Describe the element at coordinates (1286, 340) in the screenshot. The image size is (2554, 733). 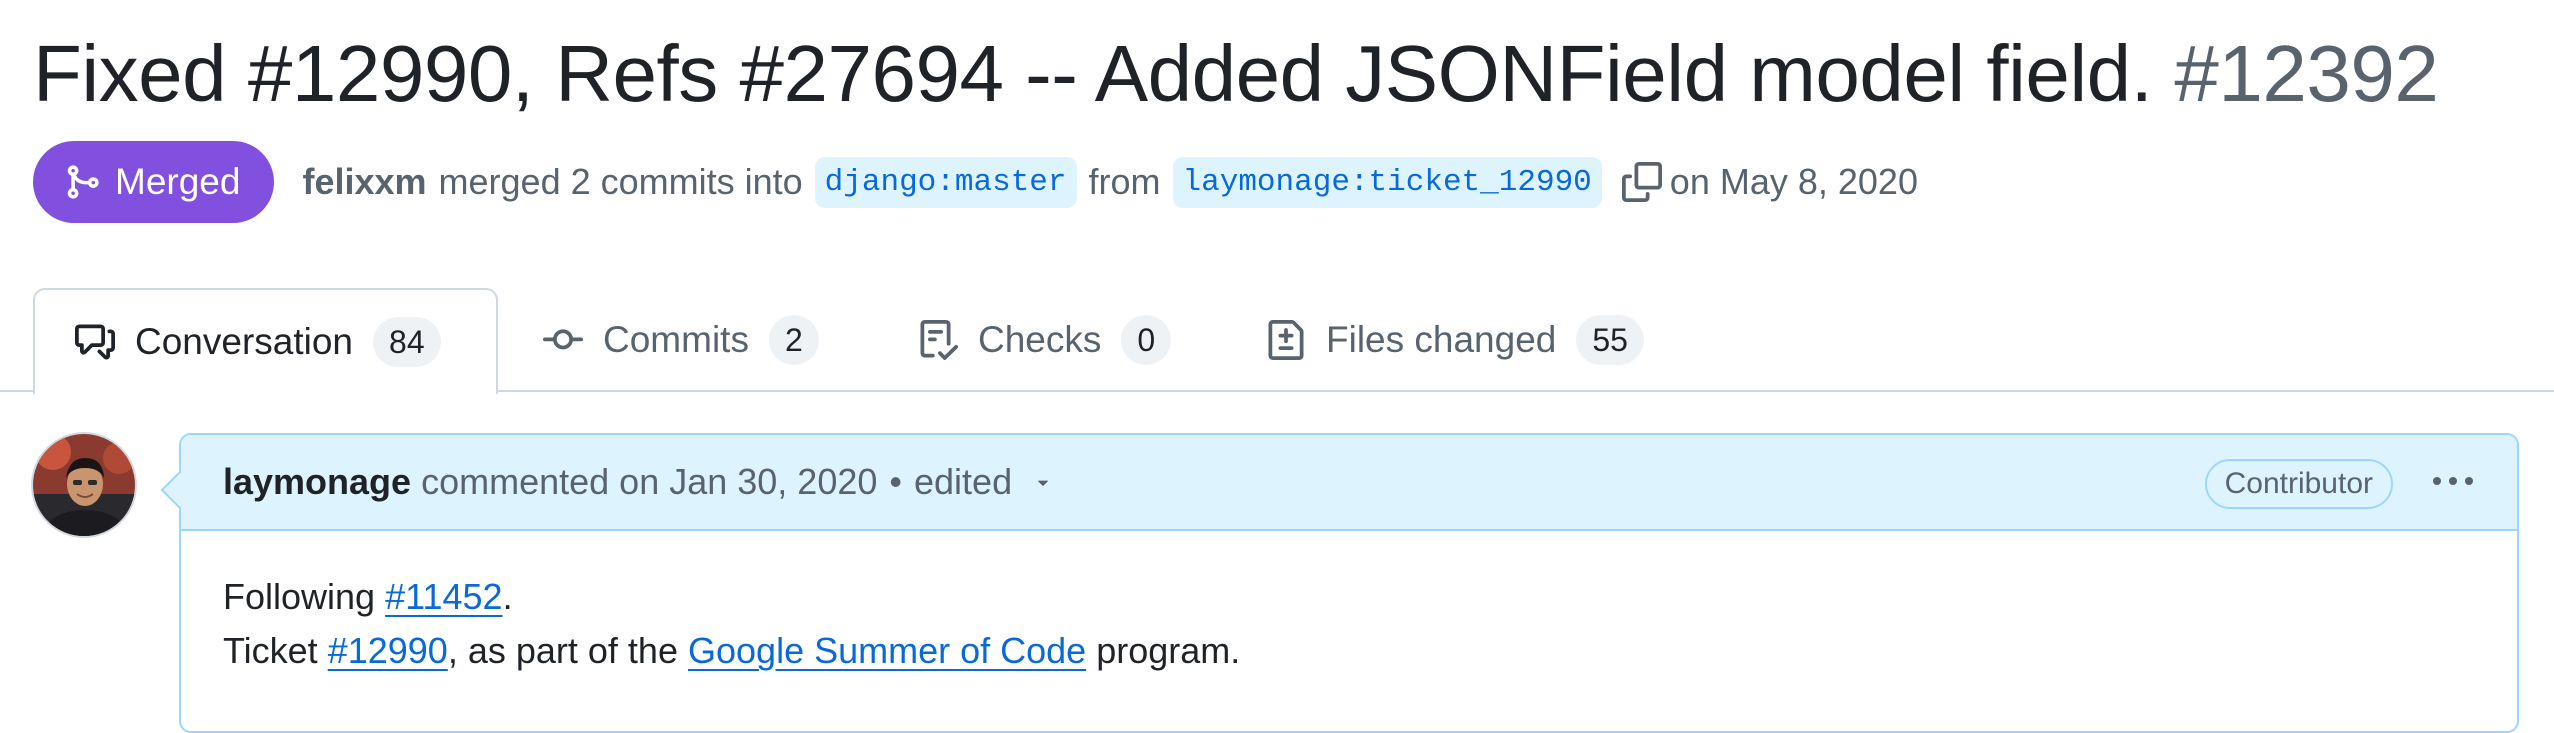
I see `file-diff-icon` at that location.